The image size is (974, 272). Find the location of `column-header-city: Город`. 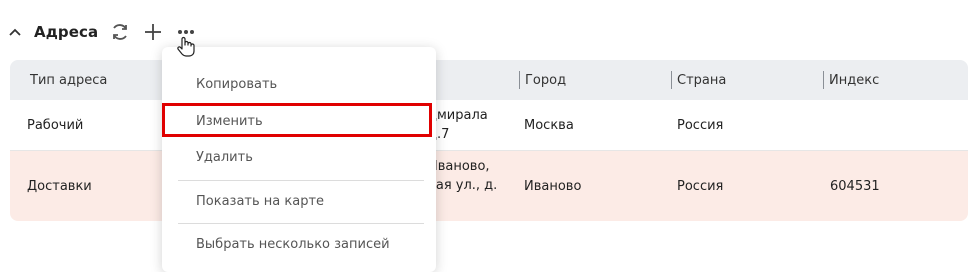

column-header-city: Город is located at coordinates (542, 80).